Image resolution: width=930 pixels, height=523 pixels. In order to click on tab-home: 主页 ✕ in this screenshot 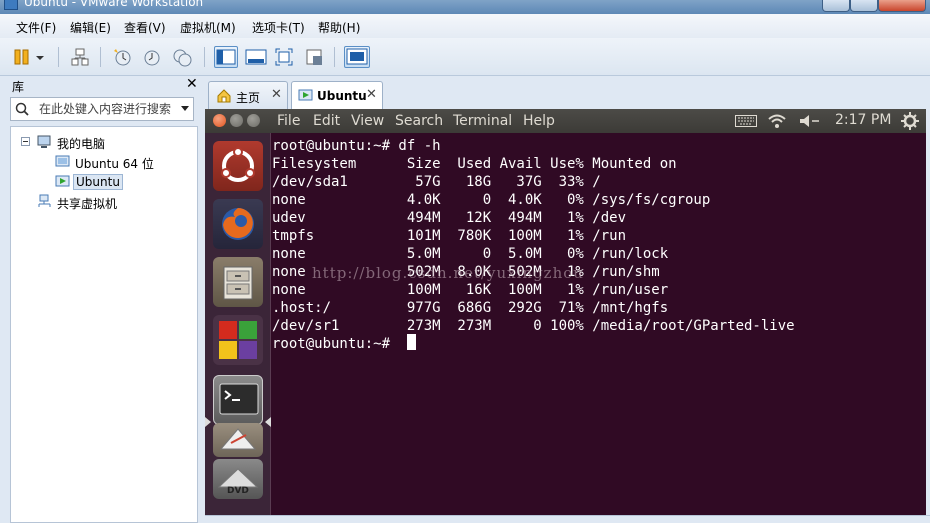, I will do `click(248, 95)`.